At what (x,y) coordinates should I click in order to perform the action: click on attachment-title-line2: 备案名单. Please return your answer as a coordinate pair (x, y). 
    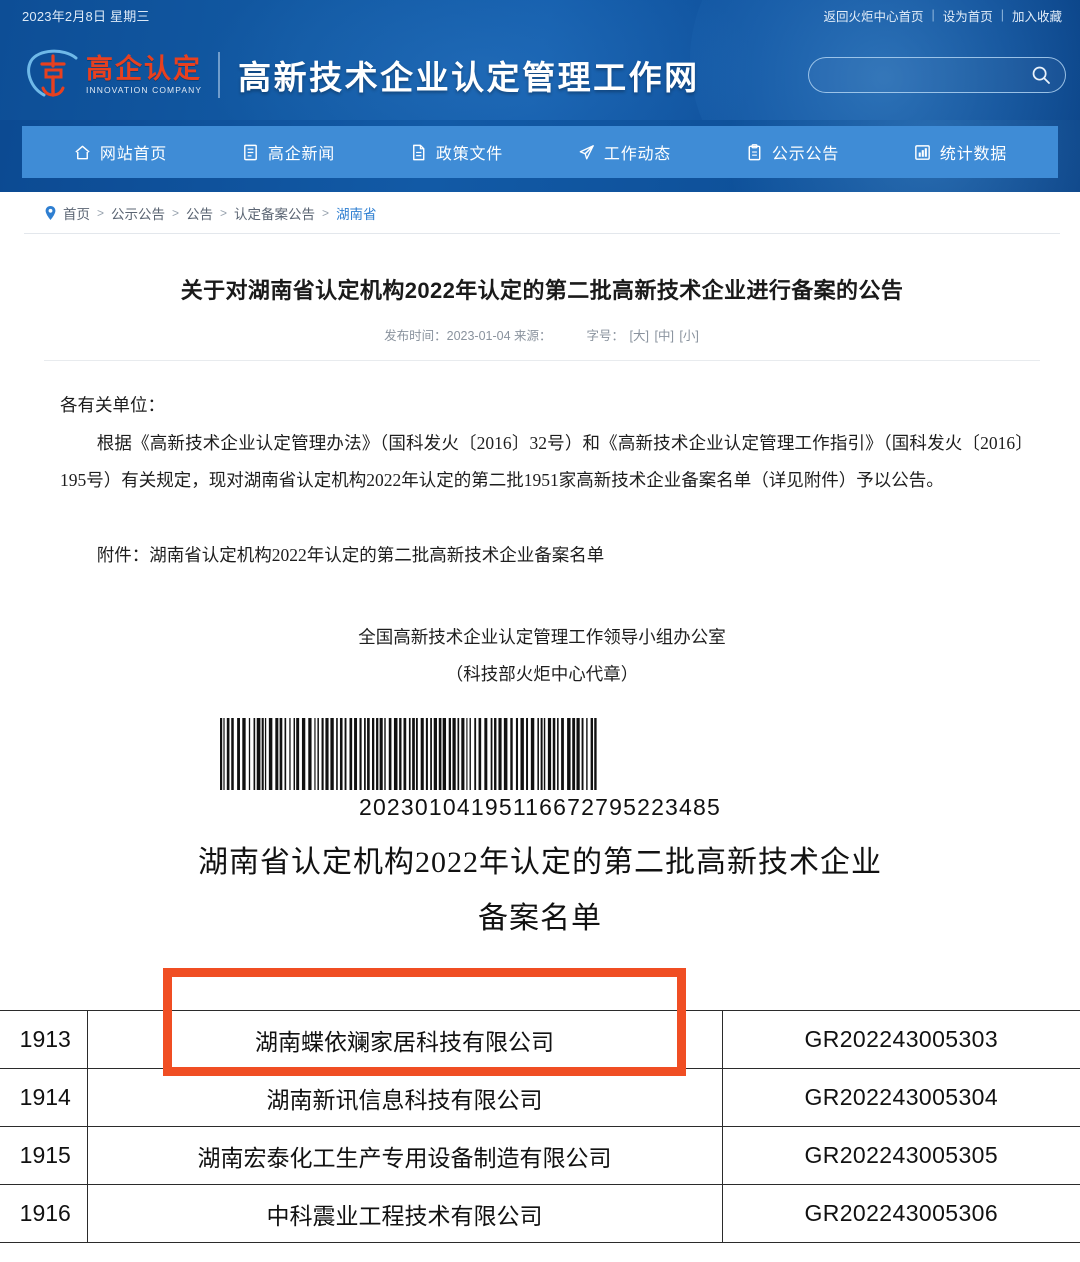
    Looking at the image, I should click on (540, 918).